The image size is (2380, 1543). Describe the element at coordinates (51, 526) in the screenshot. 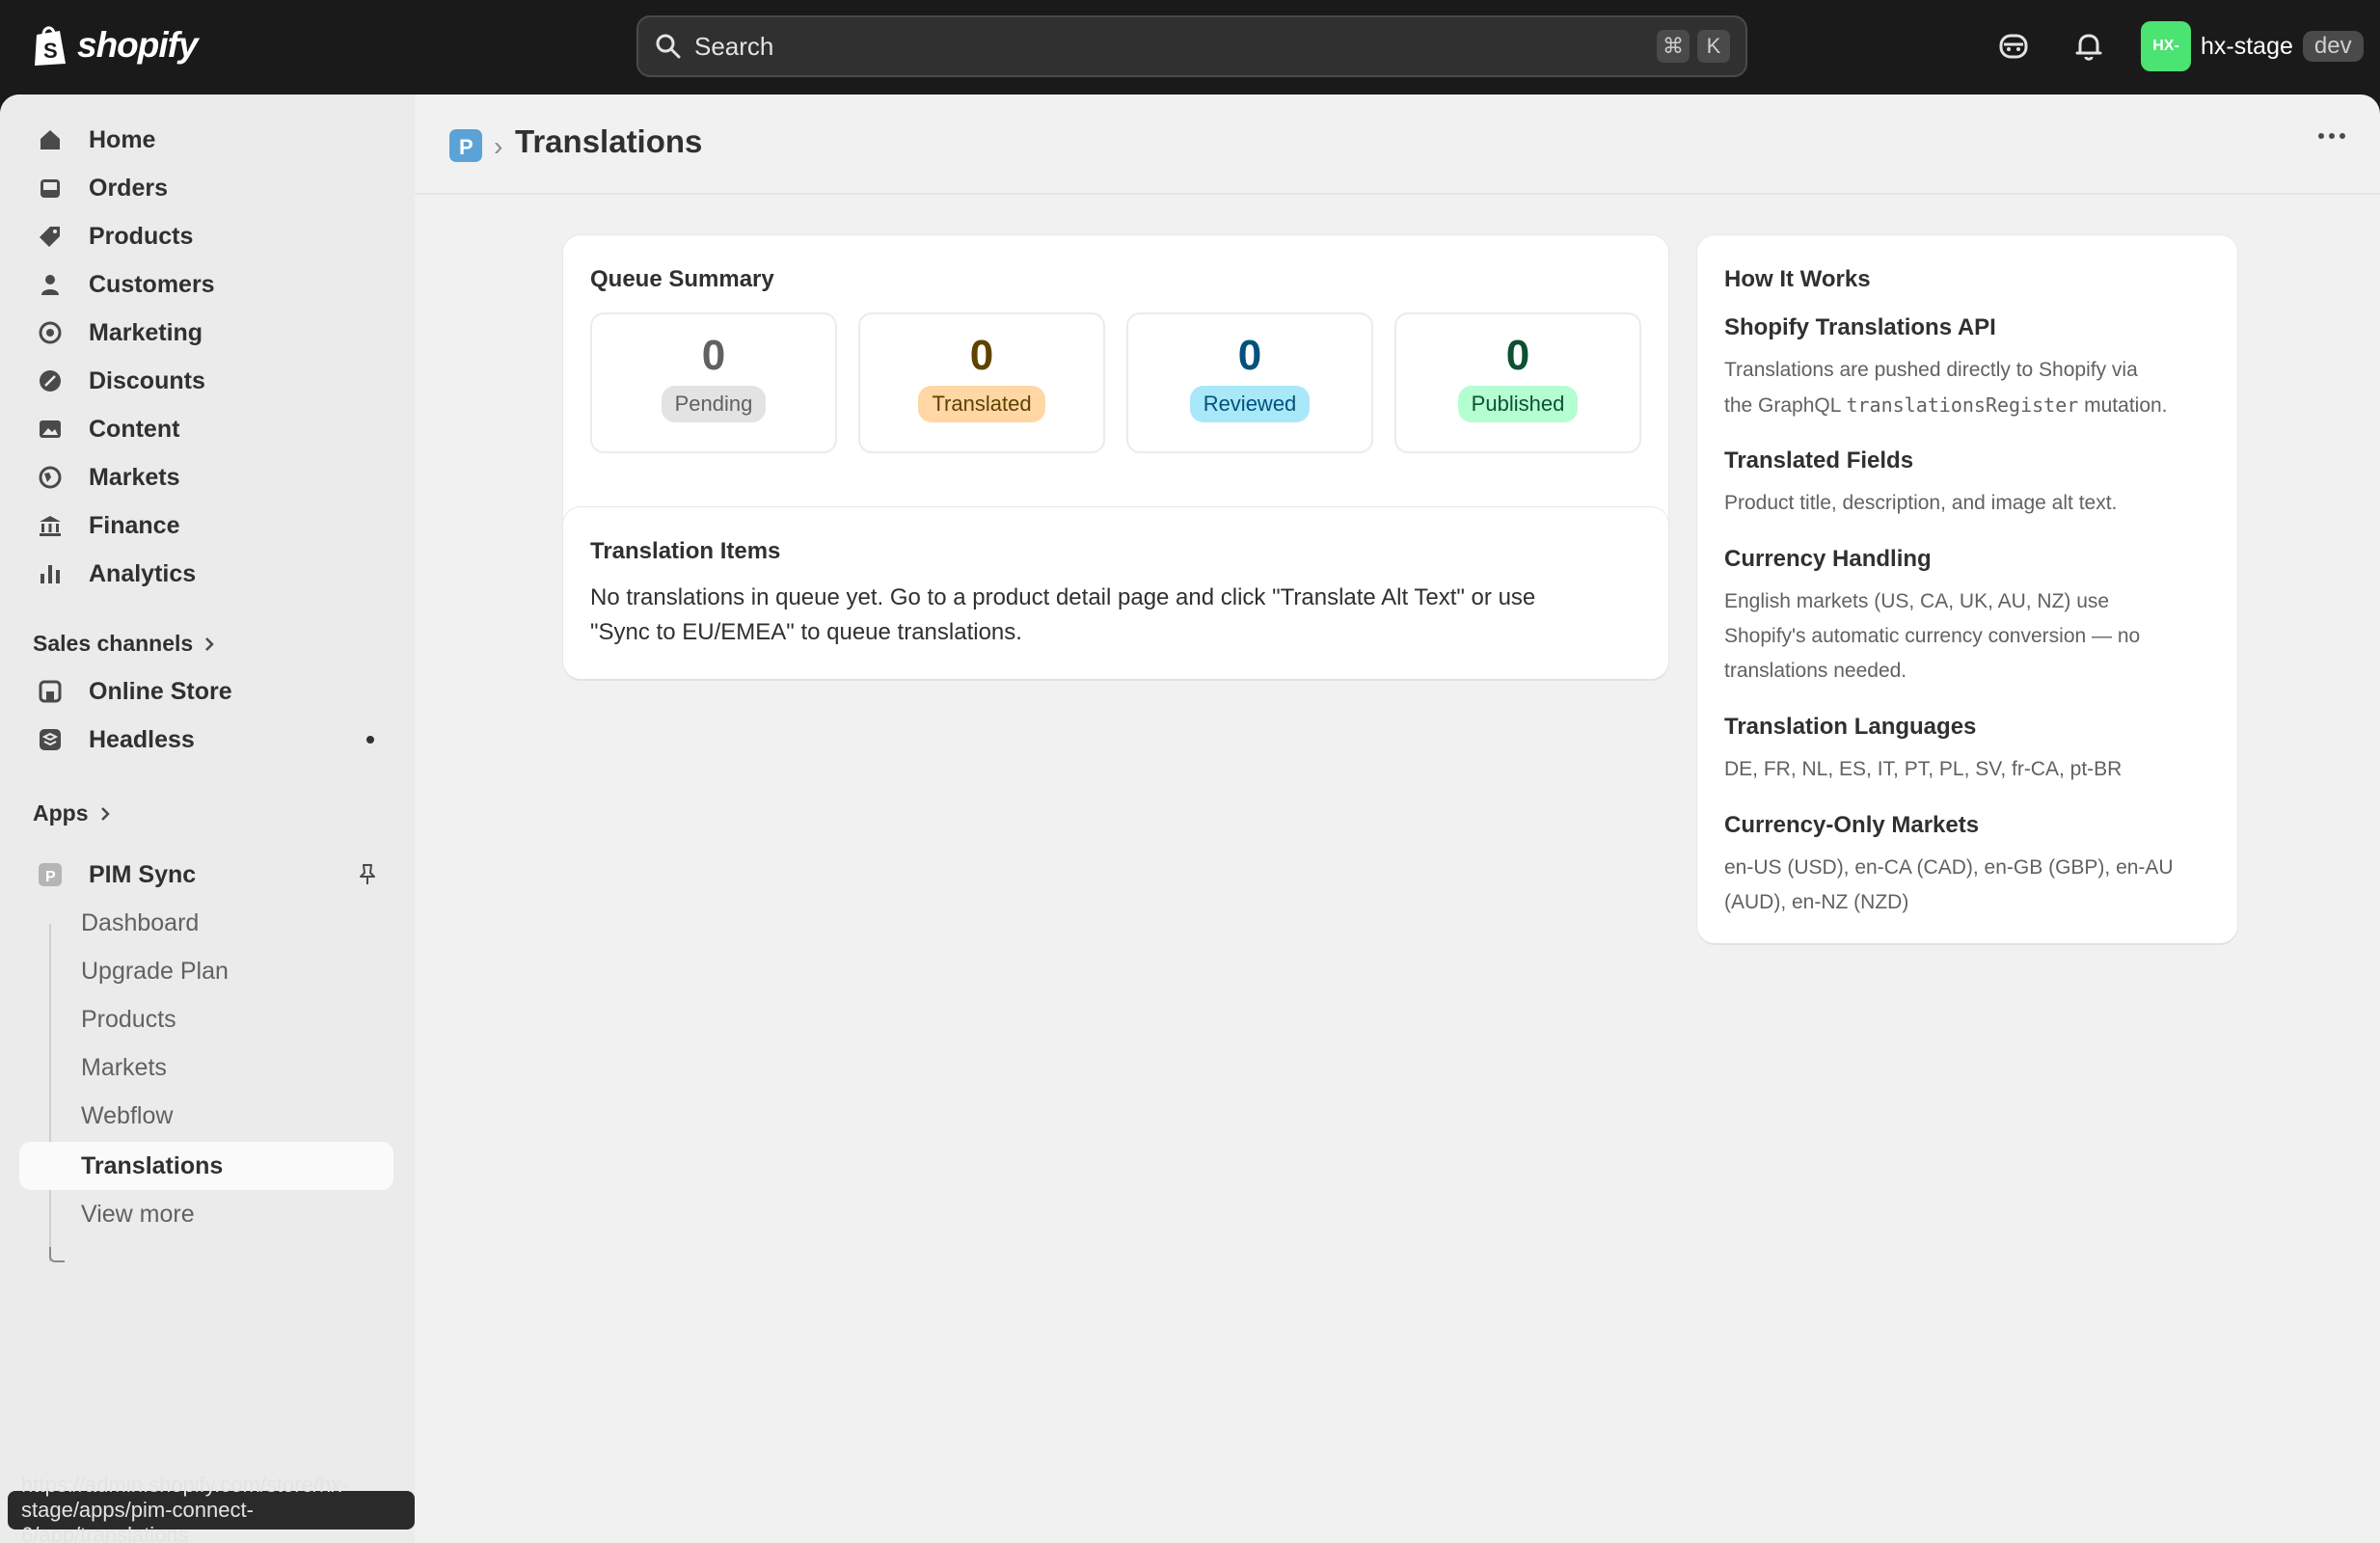

I see `bank-icon` at that location.